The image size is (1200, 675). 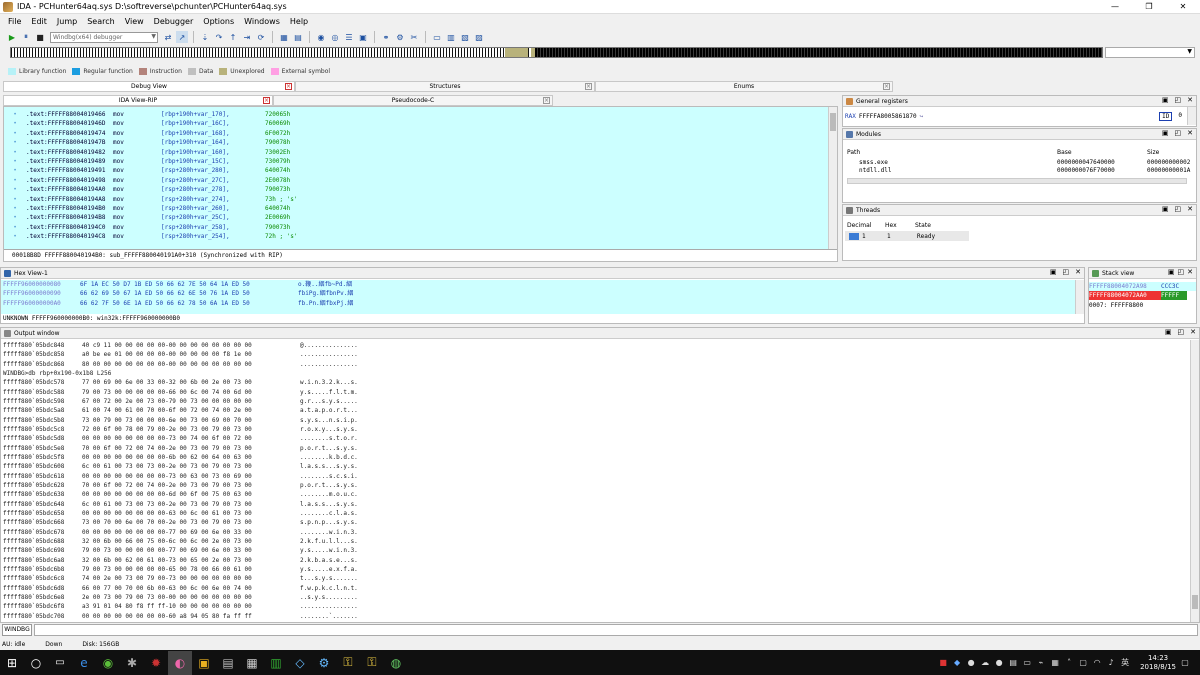 I want to click on tray-display-icon: ▢, so click(x=1083, y=663).